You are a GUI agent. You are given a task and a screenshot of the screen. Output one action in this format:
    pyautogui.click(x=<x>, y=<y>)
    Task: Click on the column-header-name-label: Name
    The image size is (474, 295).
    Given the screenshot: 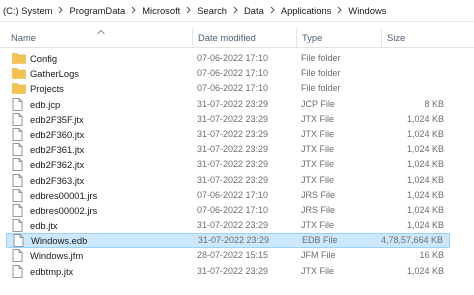 What is the action you would take?
    pyautogui.click(x=24, y=37)
    